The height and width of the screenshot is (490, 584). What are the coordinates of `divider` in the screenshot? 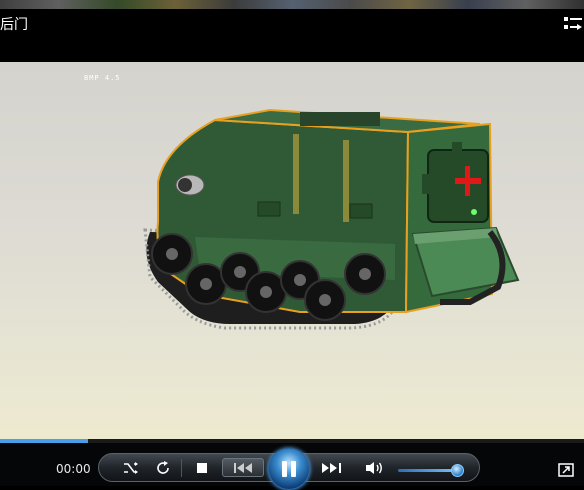 It's located at (181, 468).